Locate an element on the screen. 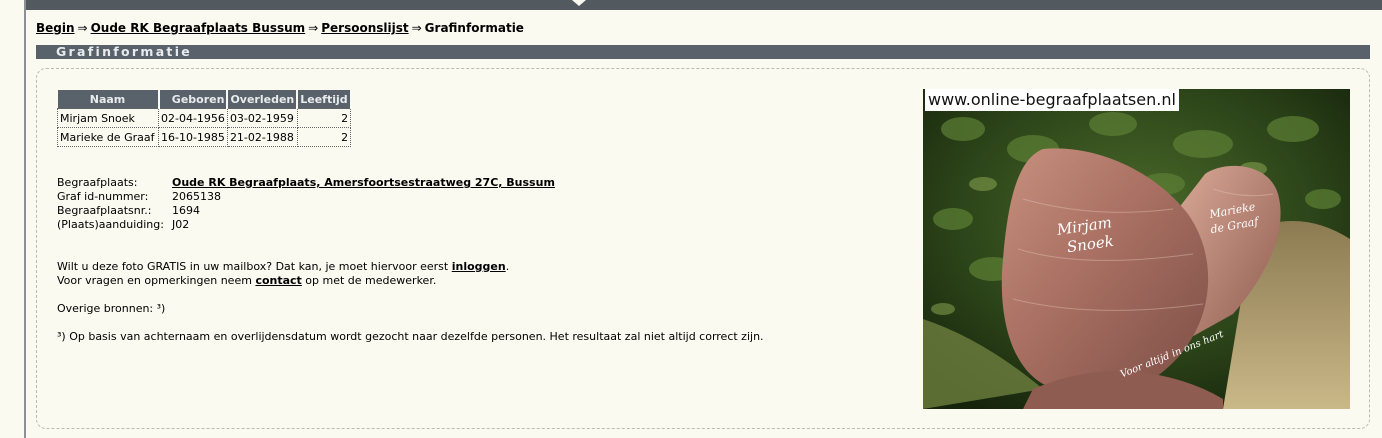 Image resolution: width=1382 pixels, height=438 pixels. grave-id-label: Graf id-nummer: is located at coordinates (103, 196).